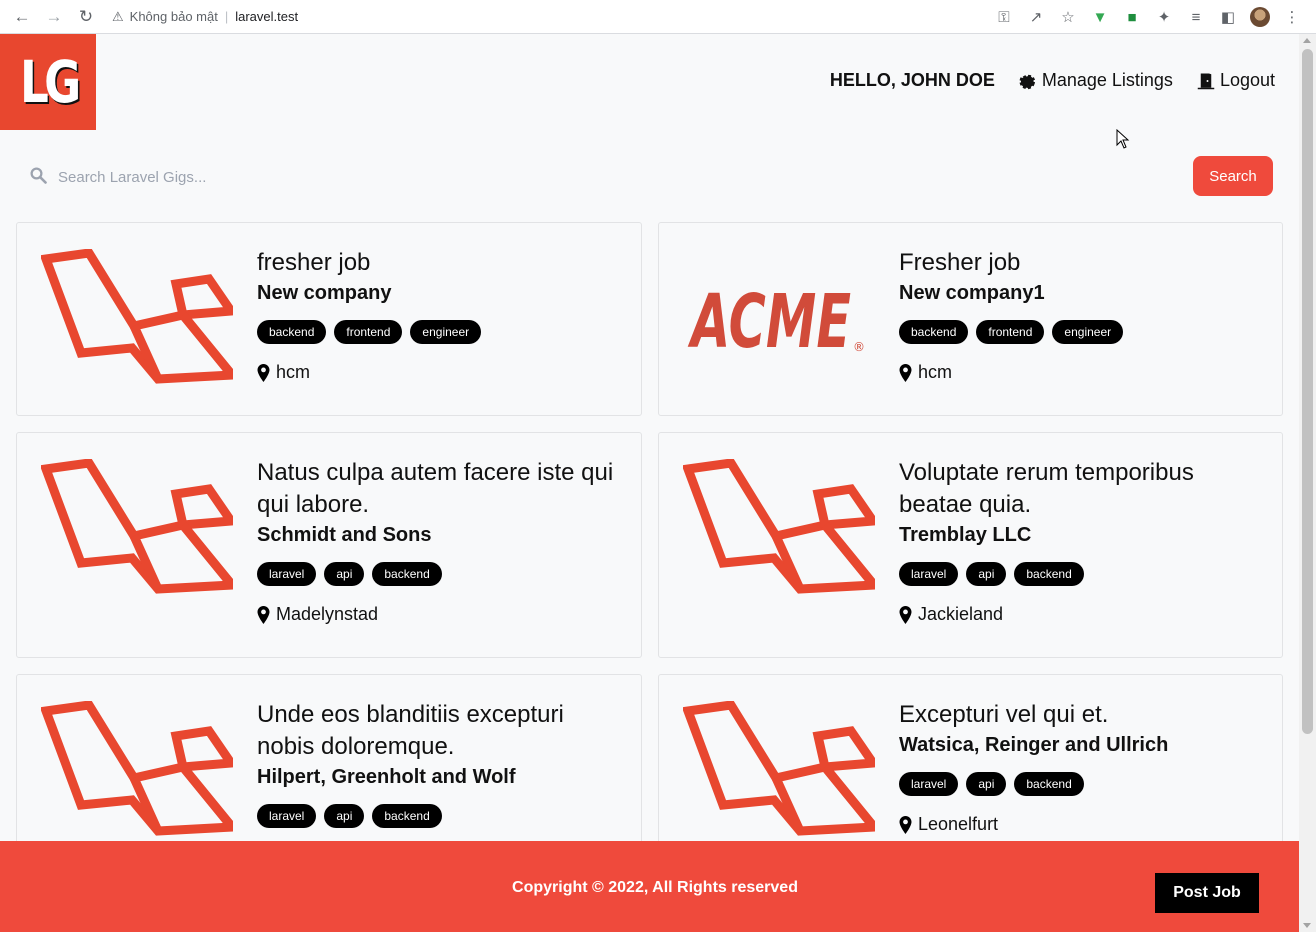 Image resolution: width=1316 pixels, height=932 pixels. I want to click on manage-listings-link: Manage Listings, so click(1096, 80).